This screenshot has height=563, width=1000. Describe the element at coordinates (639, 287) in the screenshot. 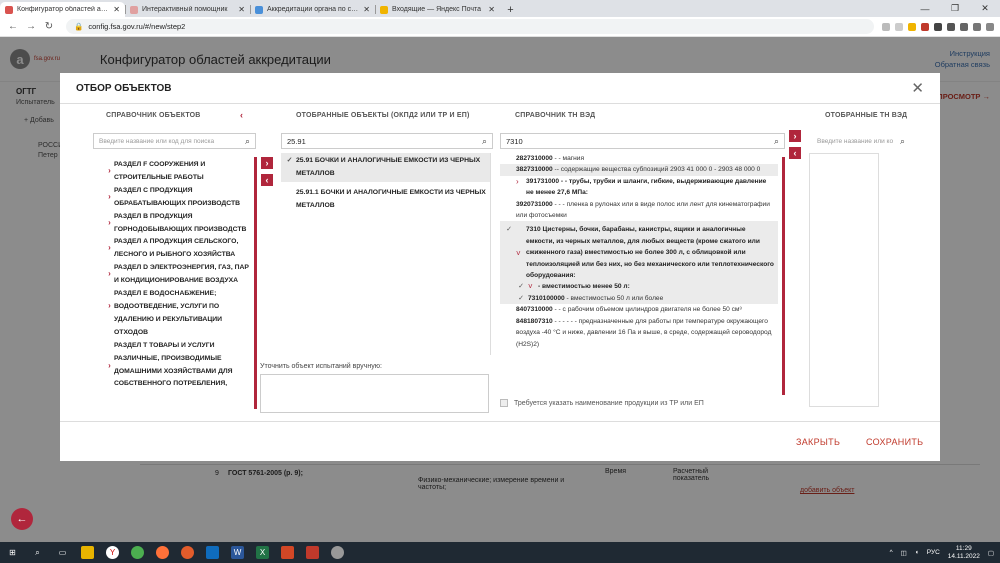

I see `list-item: ✓ ˅ - вместимостью менее 50 л:` at that location.